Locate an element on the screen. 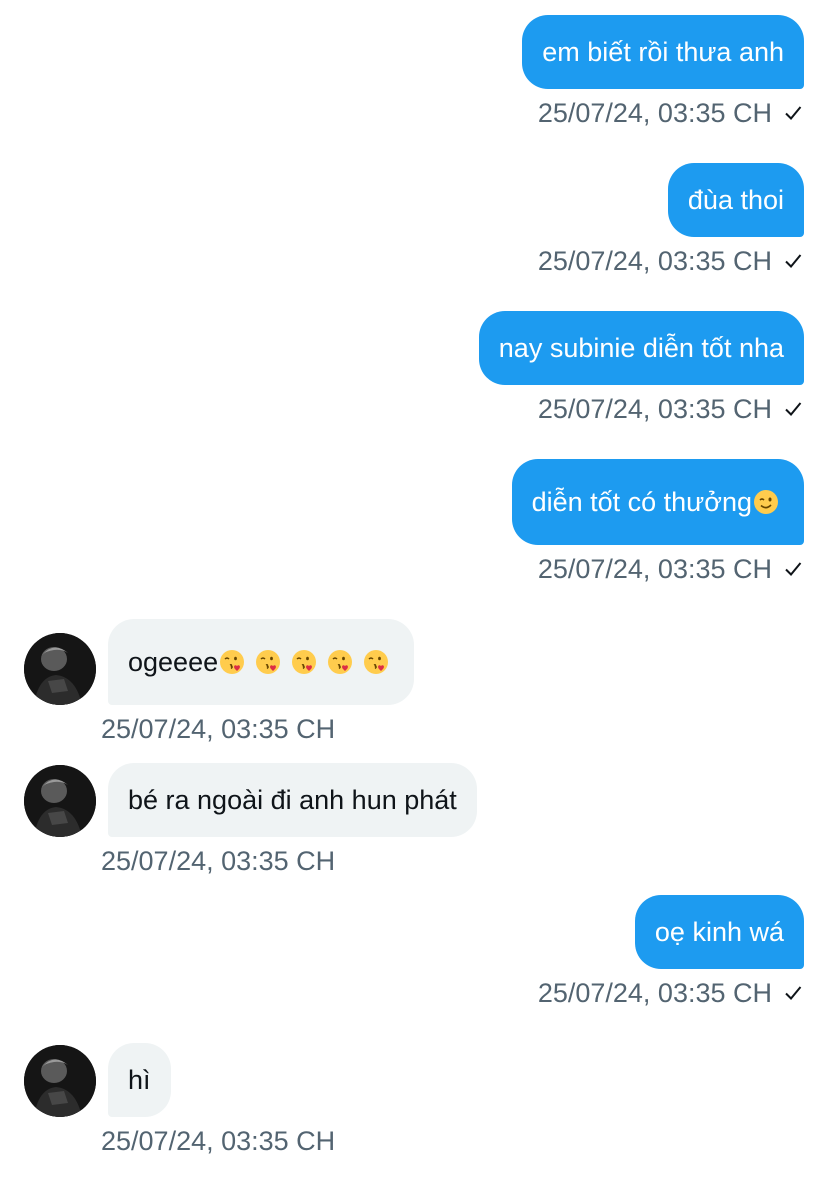  message-bubble-outgoing: oẹ kinh wá is located at coordinates (719, 932).